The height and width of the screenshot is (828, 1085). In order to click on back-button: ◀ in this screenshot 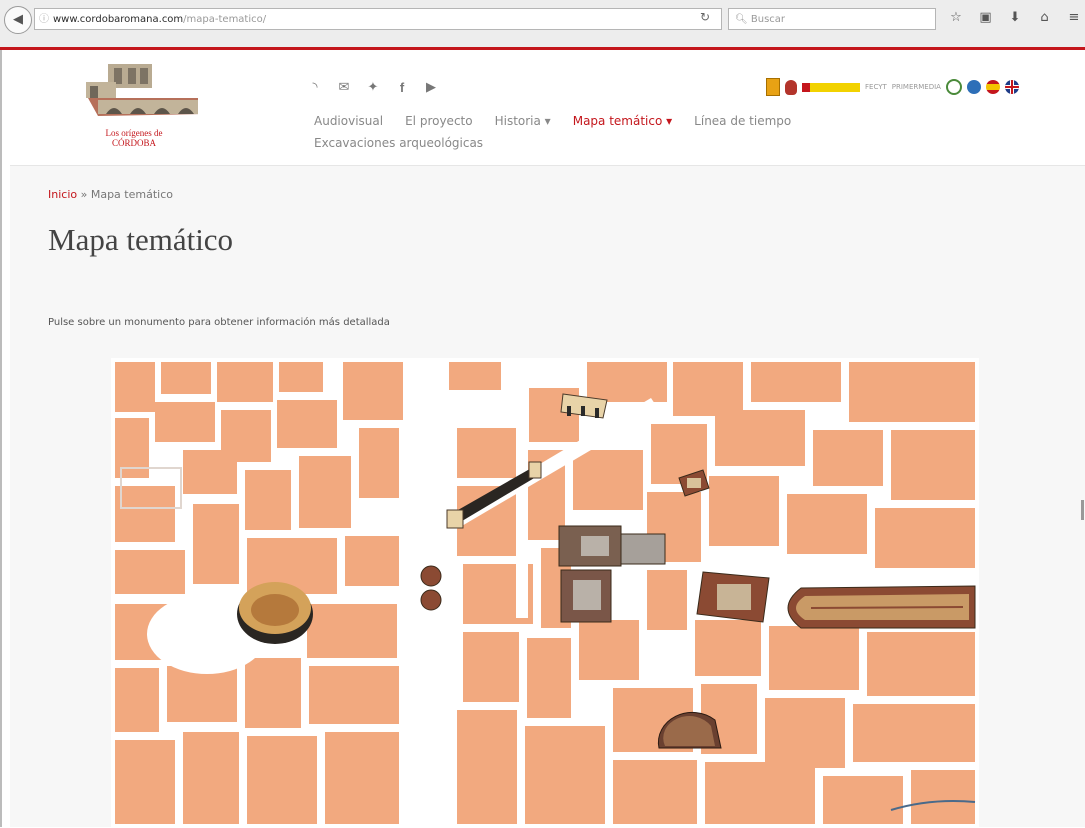, I will do `click(18, 20)`.